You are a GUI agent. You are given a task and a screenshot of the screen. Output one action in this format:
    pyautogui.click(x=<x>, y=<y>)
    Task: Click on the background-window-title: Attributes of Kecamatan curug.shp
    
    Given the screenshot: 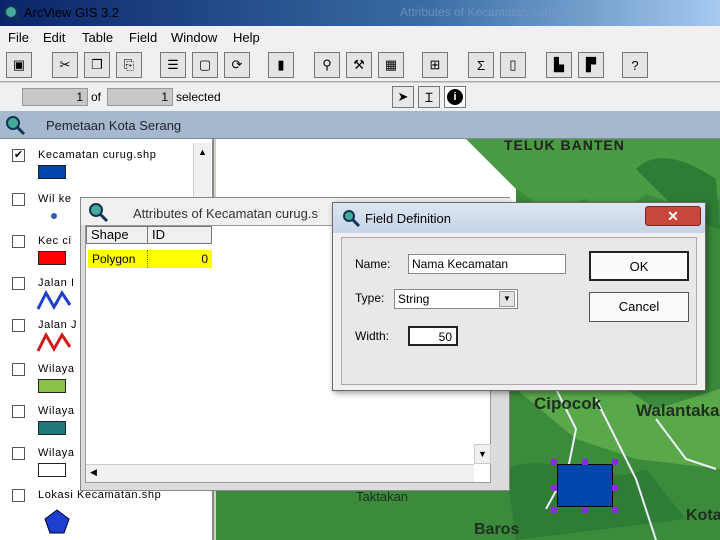 What is the action you would take?
    pyautogui.click(x=492, y=12)
    